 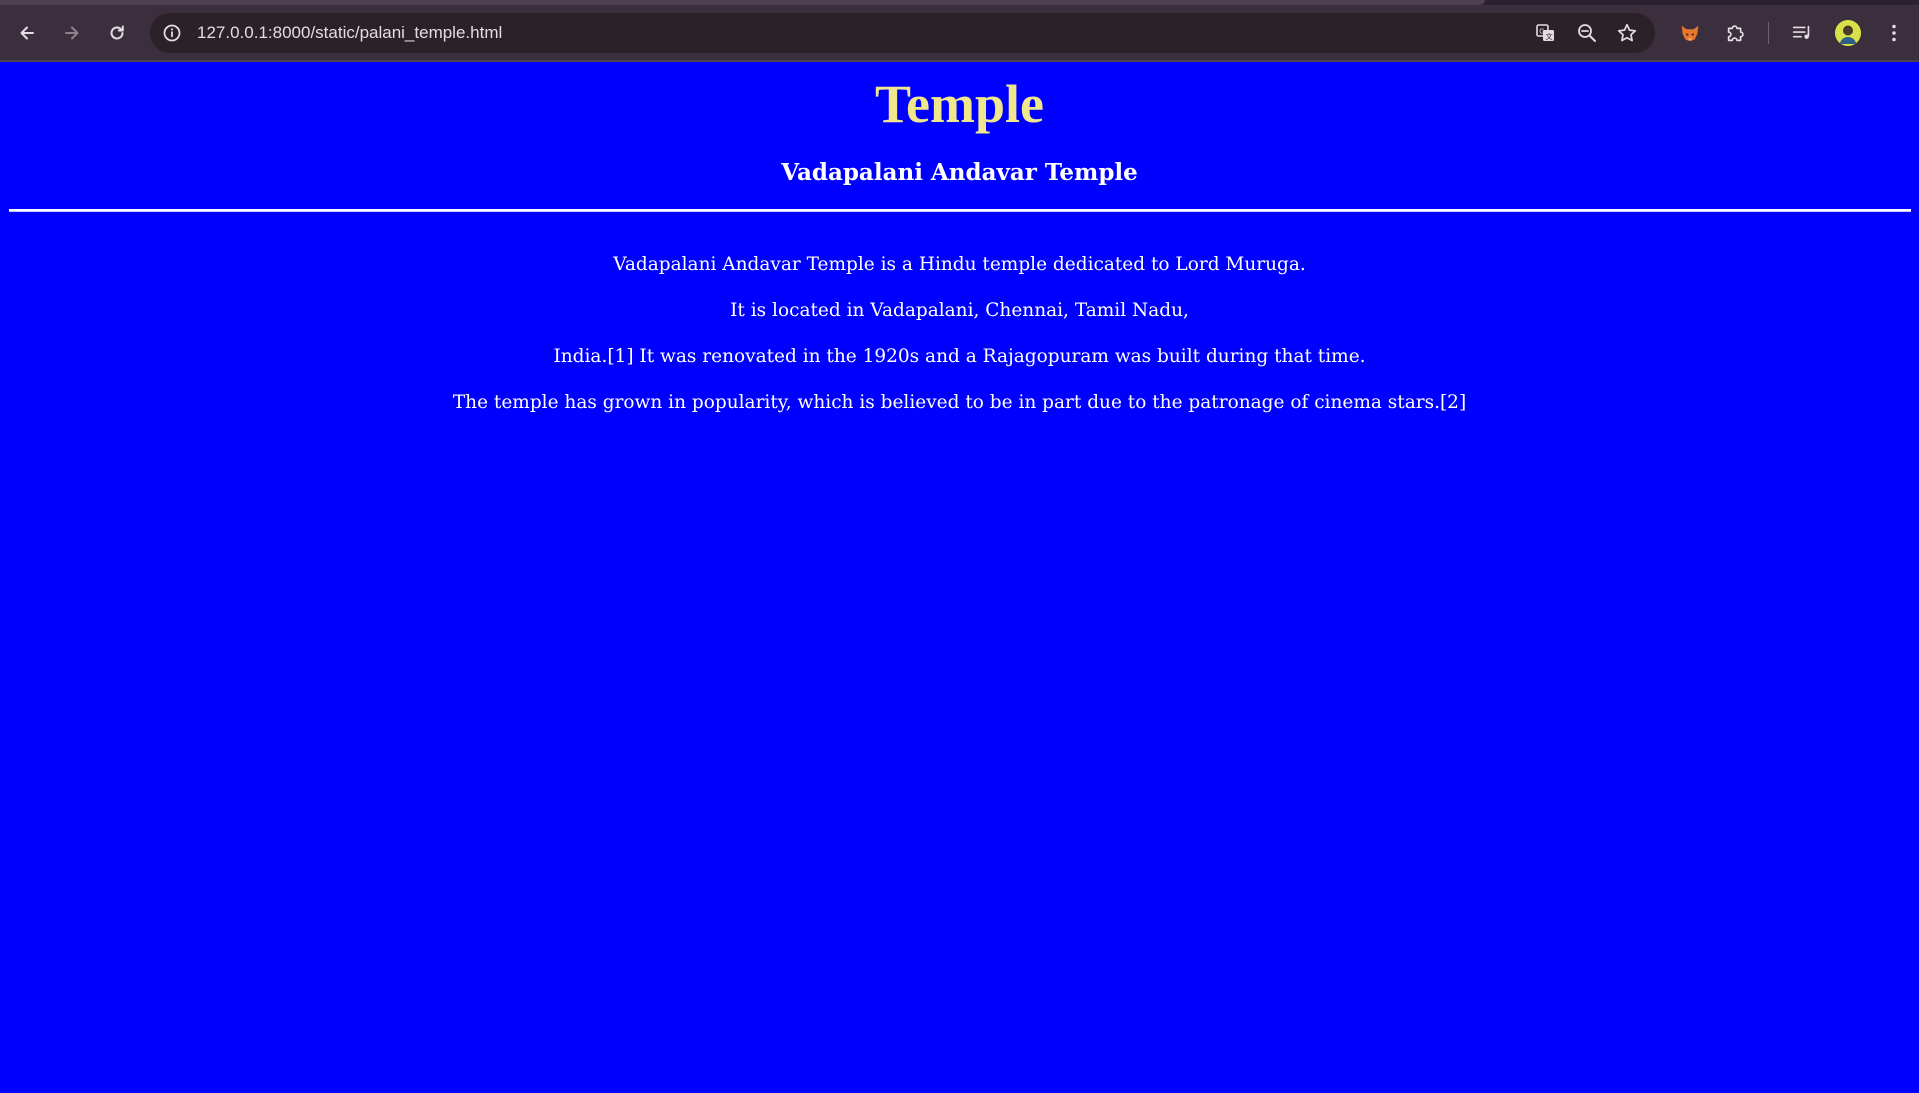 What do you see at coordinates (1627, 33) in the screenshot?
I see `star-icon` at bounding box center [1627, 33].